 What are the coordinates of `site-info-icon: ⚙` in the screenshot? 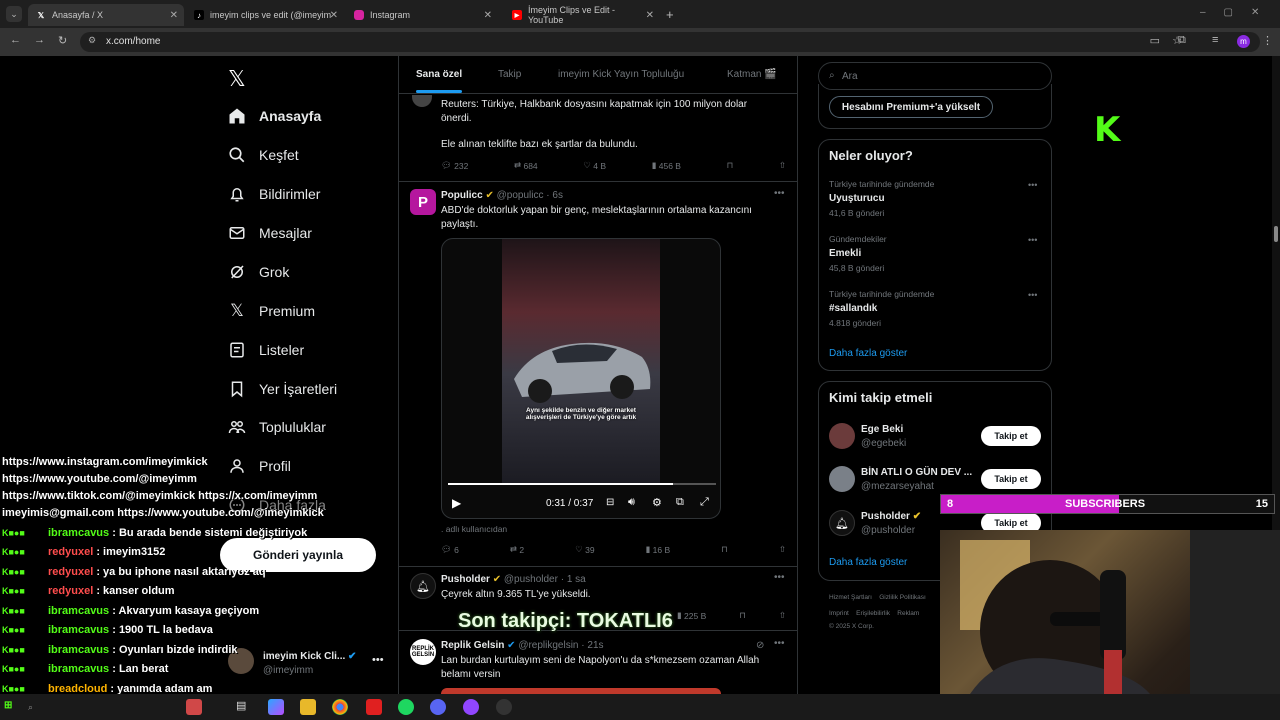 It's located at (92, 40).